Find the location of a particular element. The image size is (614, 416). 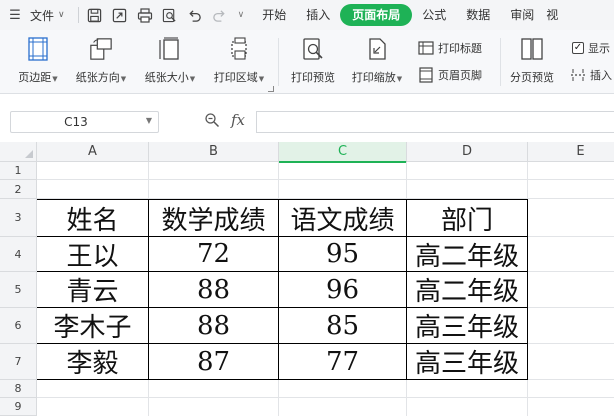

row-header-5: 5 is located at coordinates (18, 290).